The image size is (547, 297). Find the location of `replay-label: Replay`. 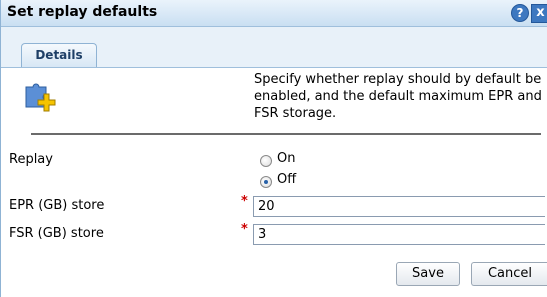

replay-label: Replay is located at coordinates (31, 159).